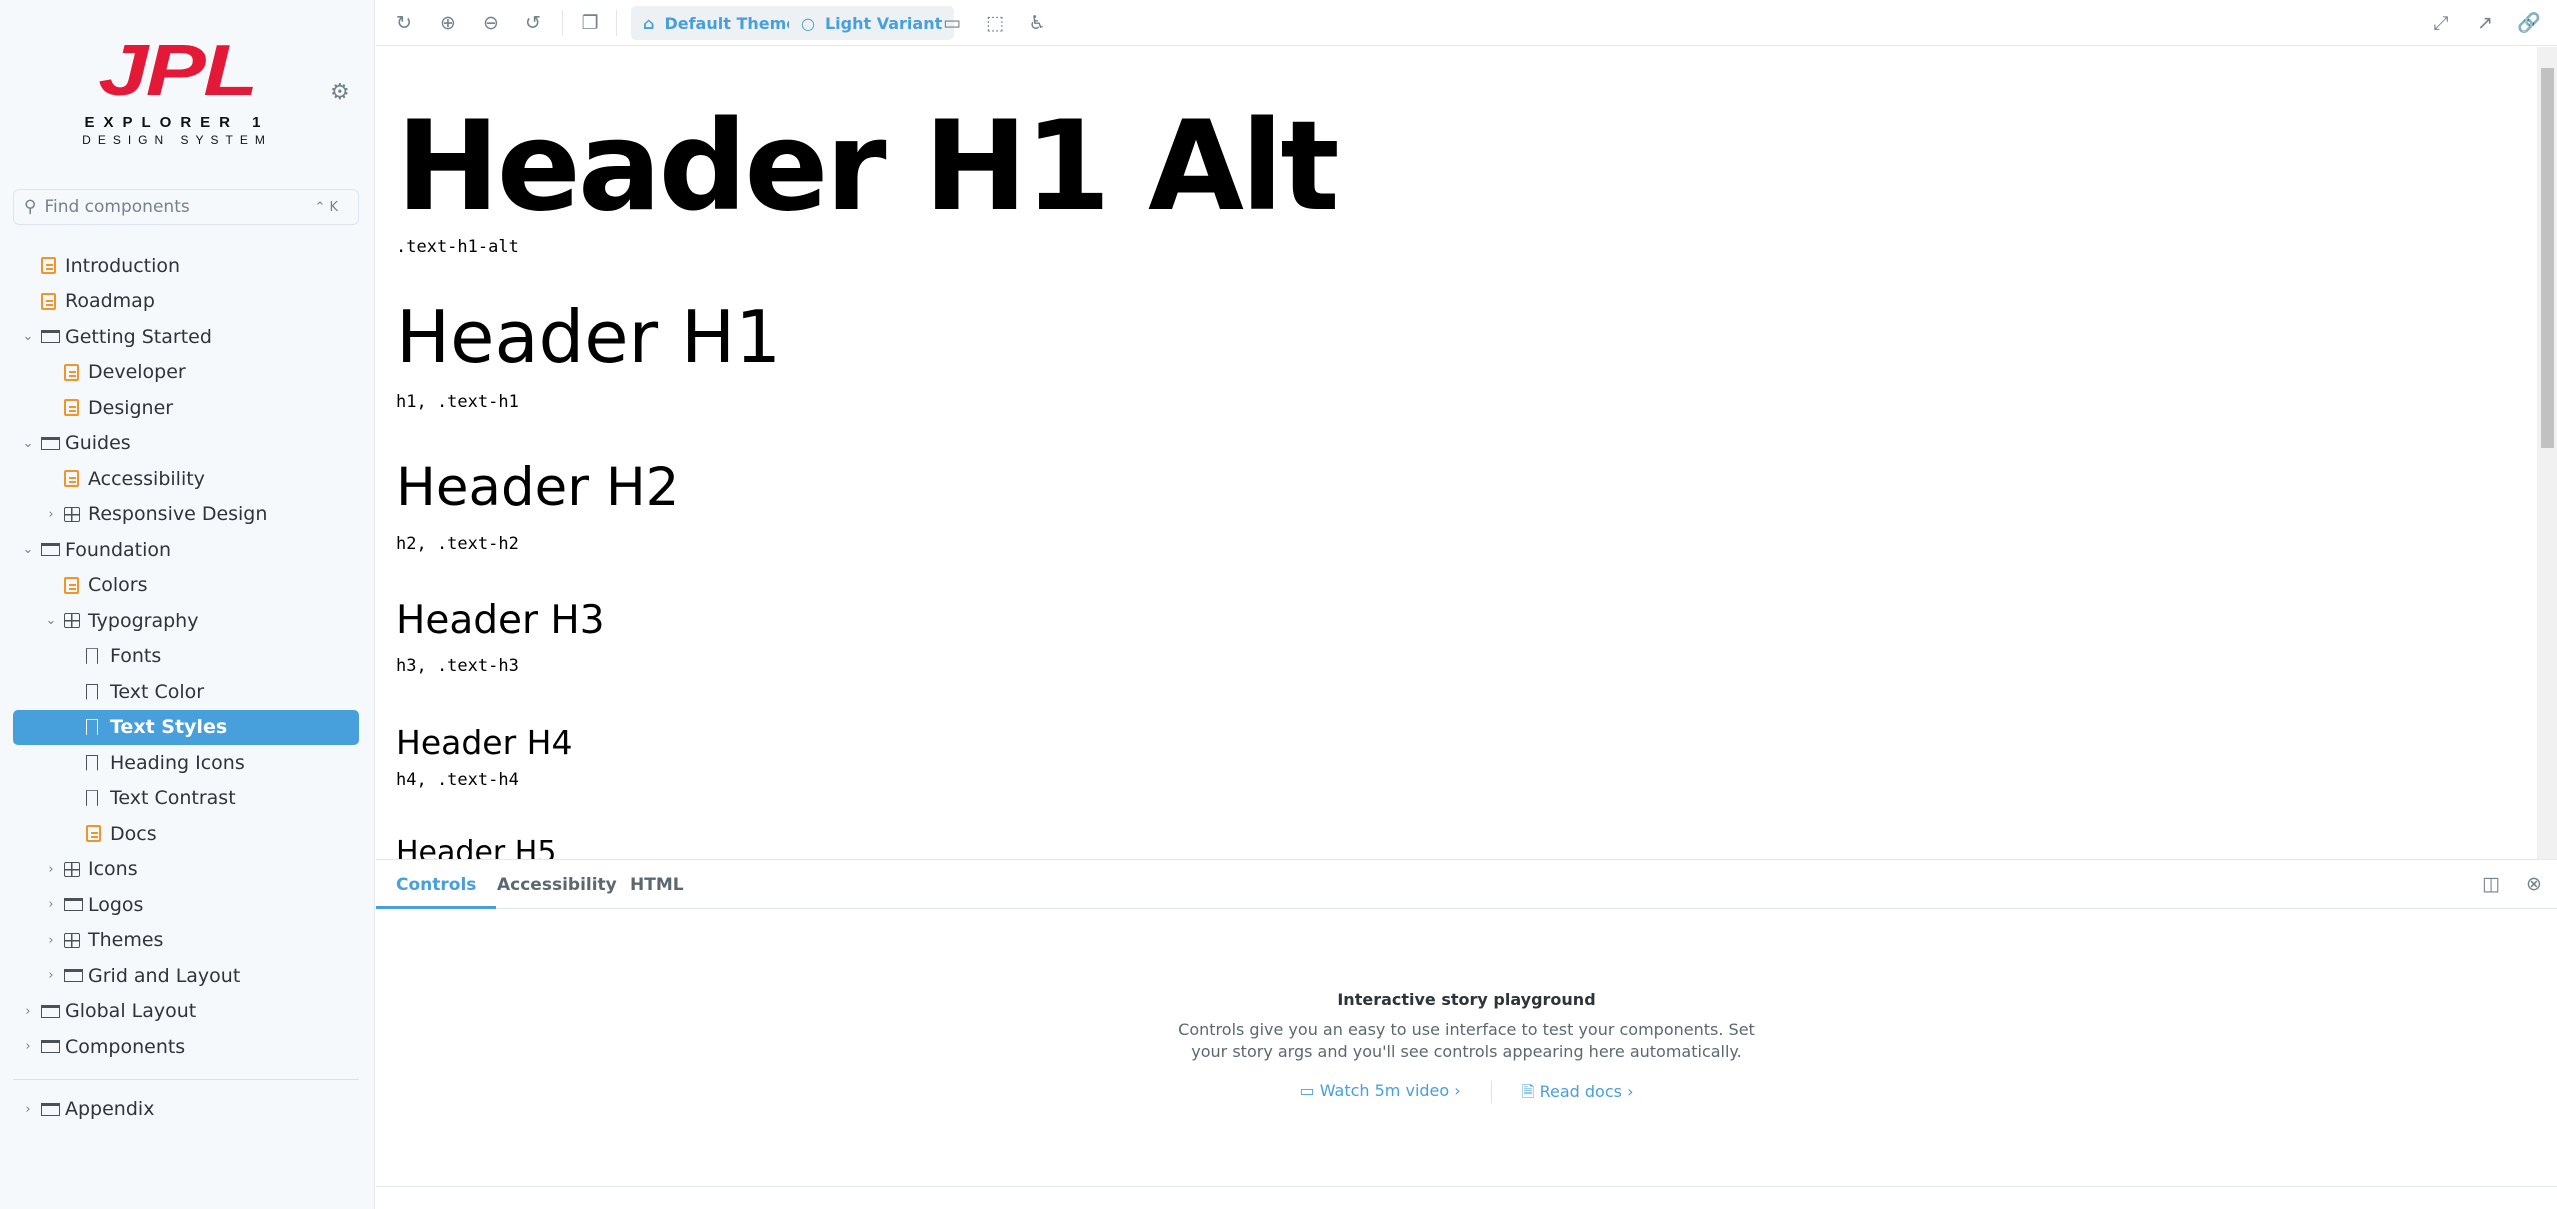  Describe the element at coordinates (187, 586) in the screenshot. I see `sidebar-item-colors: Colors` at that location.